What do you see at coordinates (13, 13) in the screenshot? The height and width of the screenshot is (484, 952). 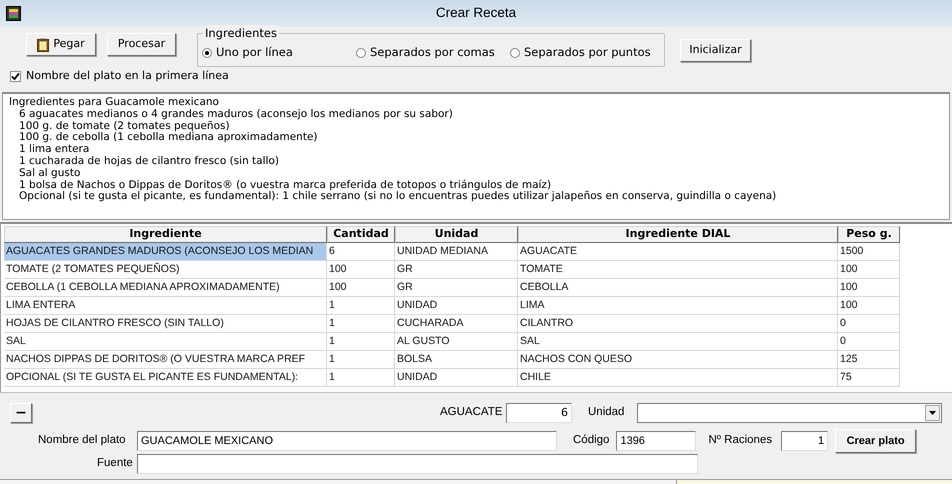 I see `app-icon` at bounding box center [13, 13].